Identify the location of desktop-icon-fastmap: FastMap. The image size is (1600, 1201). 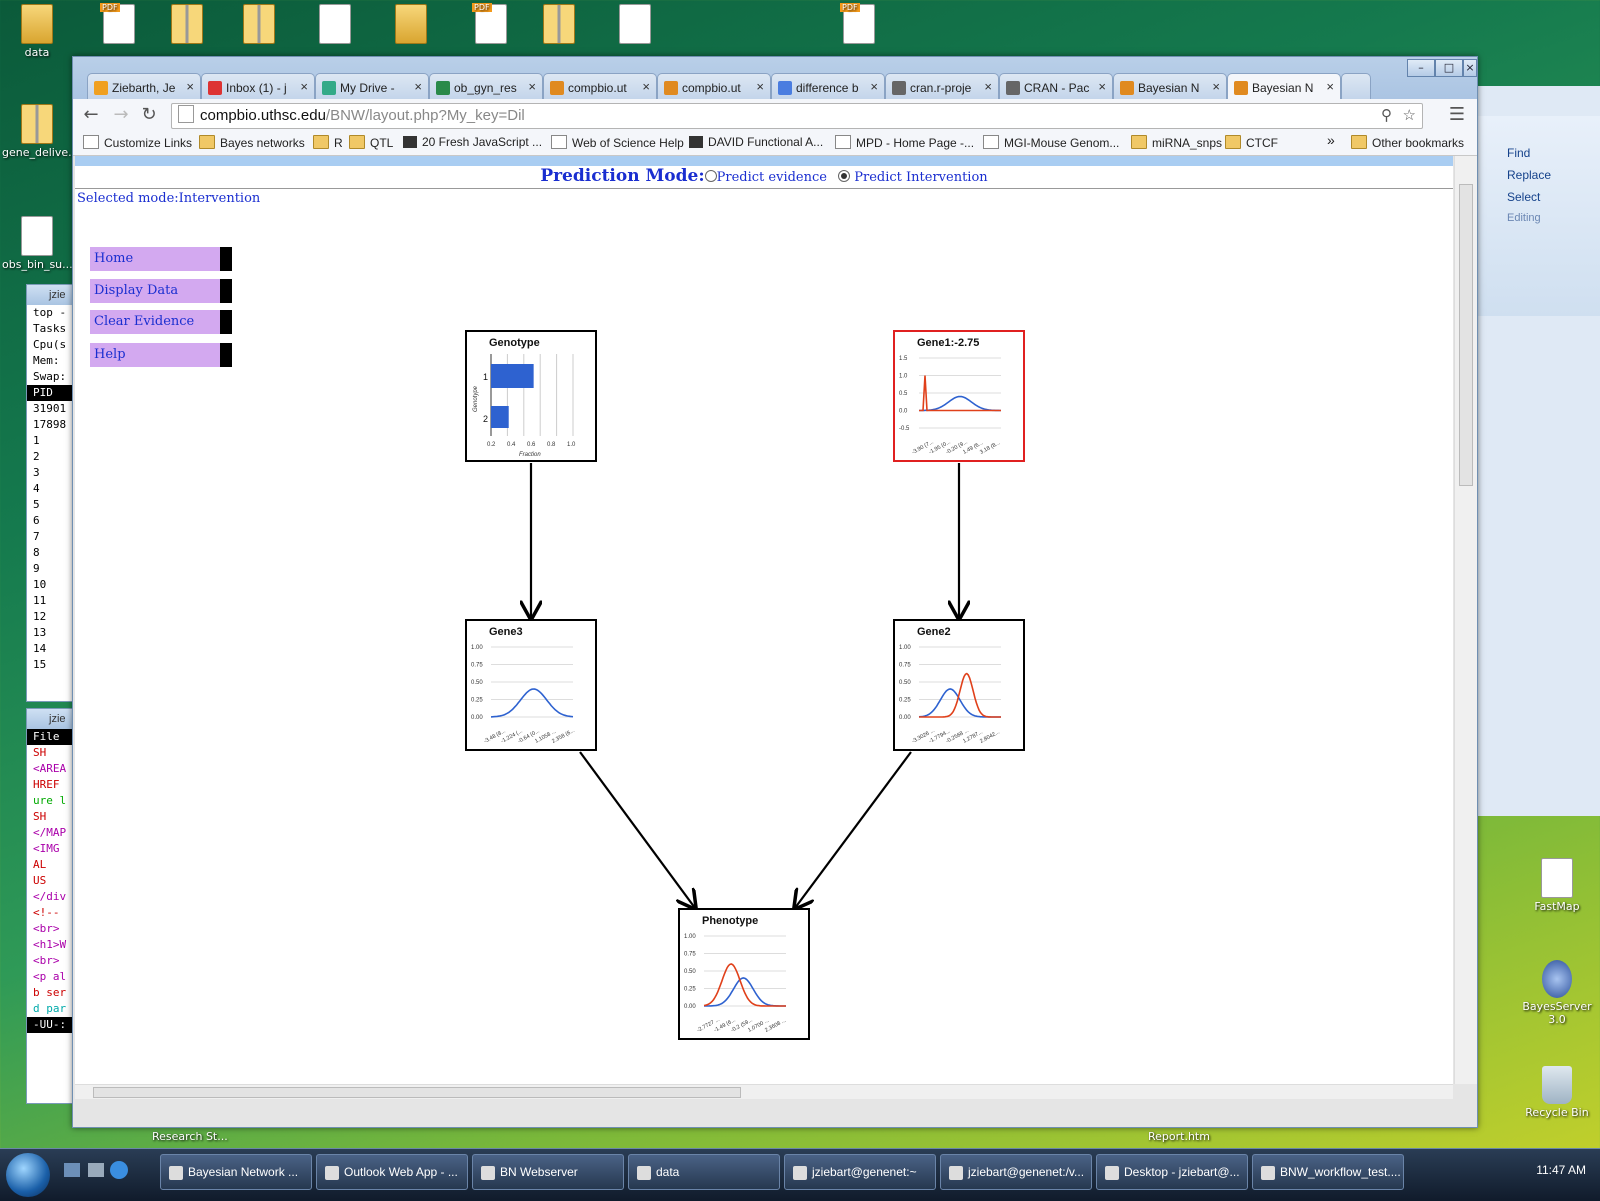
(1557, 885).